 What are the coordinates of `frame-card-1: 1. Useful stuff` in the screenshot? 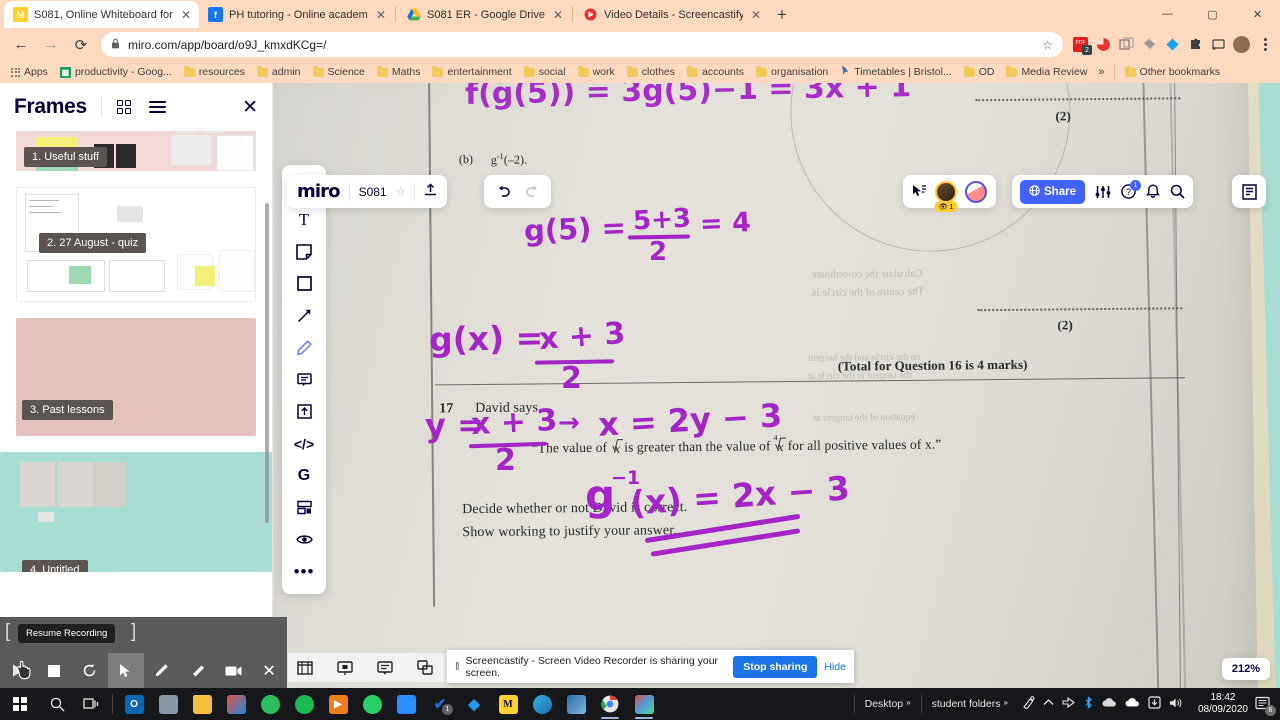 It's located at (136, 151).